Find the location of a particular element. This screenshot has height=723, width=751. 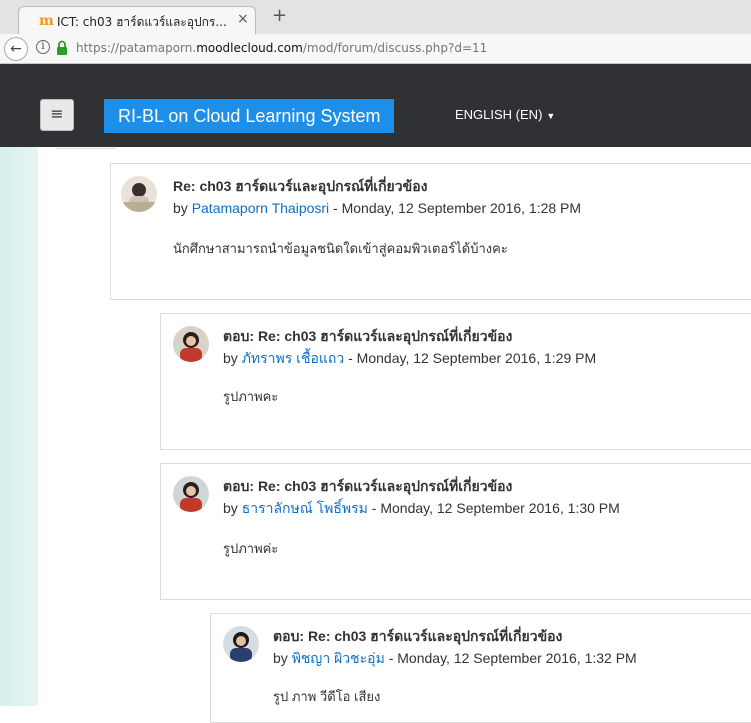

post-message: รูปภาพคะ is located at coordinates (251, 396).